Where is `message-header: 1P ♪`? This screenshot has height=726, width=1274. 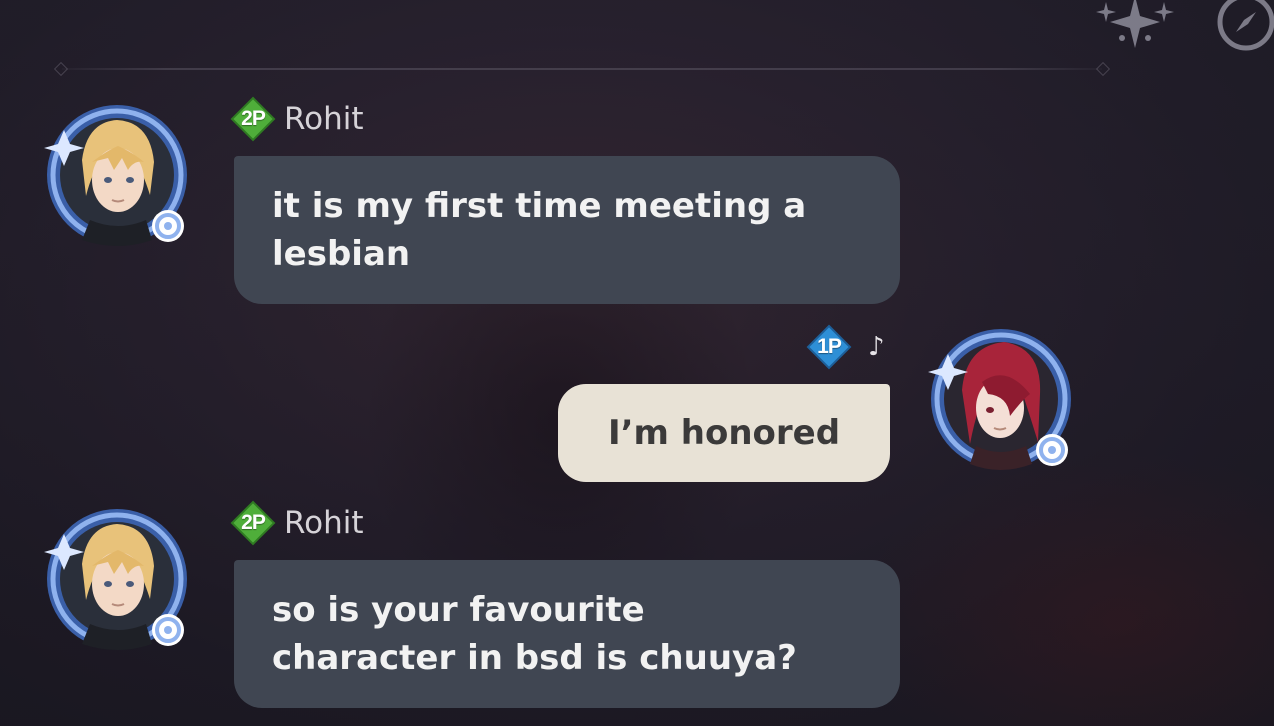
message-header: 1P ♪ is located at coordinates (845, 347).